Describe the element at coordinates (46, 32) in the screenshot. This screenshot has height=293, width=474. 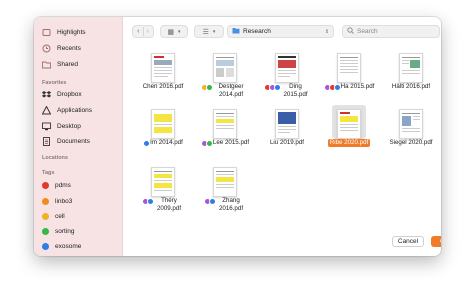
I see `highlights-icon` at that location.